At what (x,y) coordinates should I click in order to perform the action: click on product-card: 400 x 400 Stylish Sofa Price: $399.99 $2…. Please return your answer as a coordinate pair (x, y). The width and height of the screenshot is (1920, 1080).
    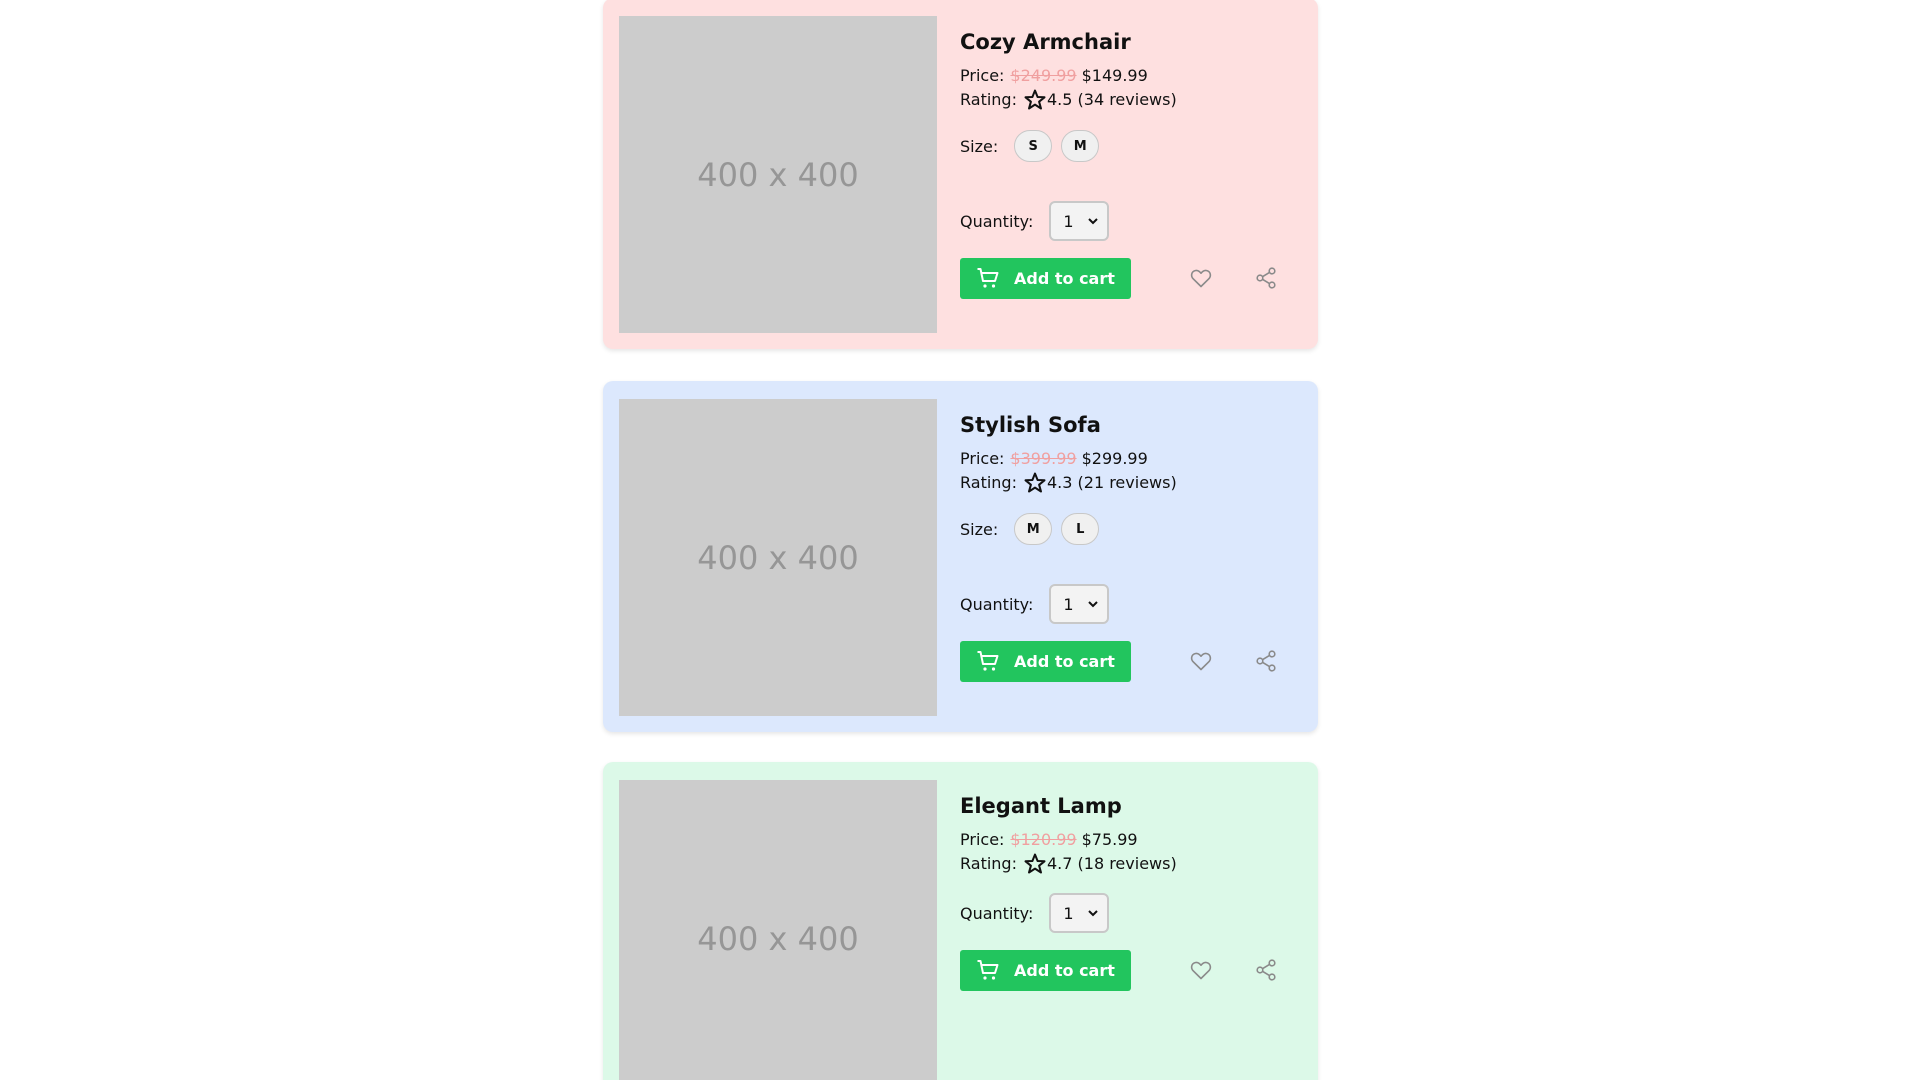
    Looking at the image, I should click on (960, 556).